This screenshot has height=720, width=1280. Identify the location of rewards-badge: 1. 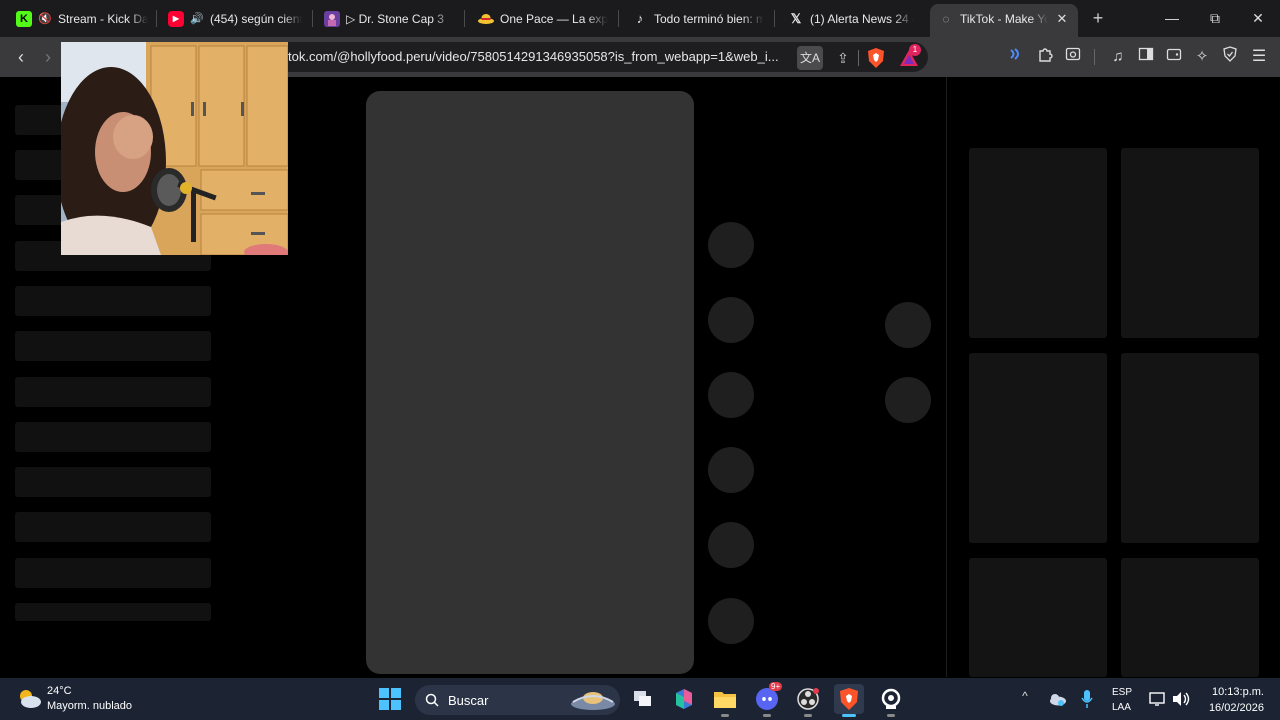
(915, 50).